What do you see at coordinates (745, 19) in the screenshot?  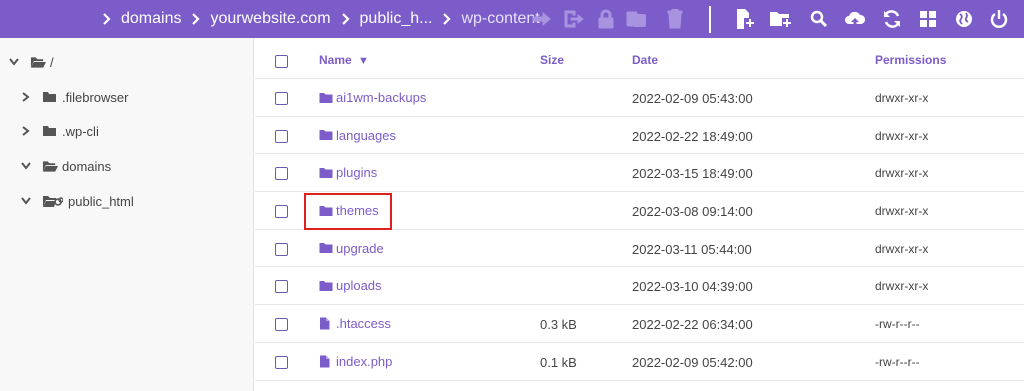 I see `new-file-icon` at bounding box center [745, 19].